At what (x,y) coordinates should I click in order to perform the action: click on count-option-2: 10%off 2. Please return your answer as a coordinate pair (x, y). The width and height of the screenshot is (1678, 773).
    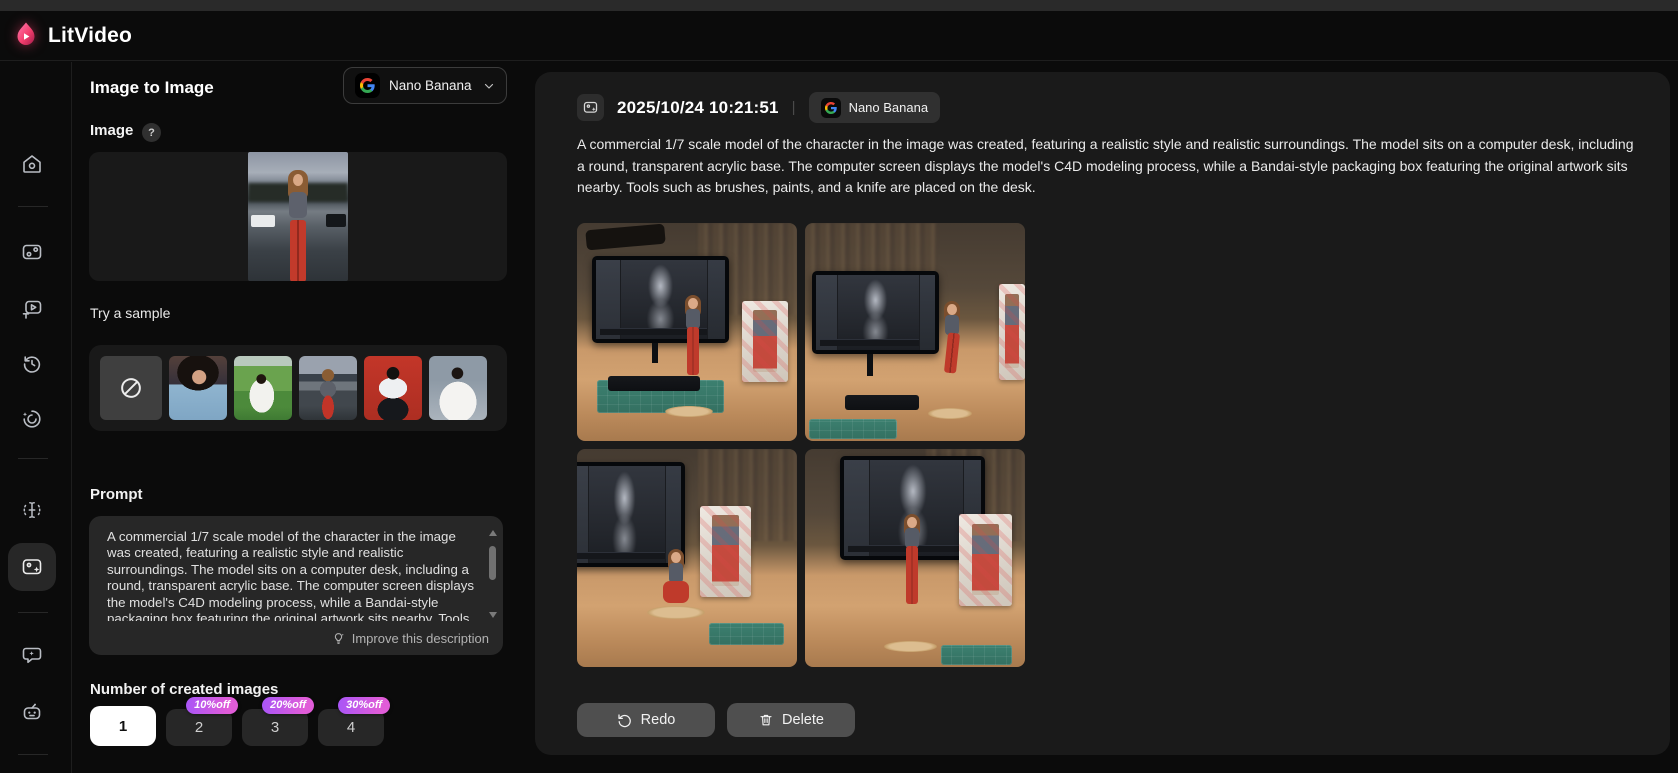
    Looking at the image, I should click on (202, 721).